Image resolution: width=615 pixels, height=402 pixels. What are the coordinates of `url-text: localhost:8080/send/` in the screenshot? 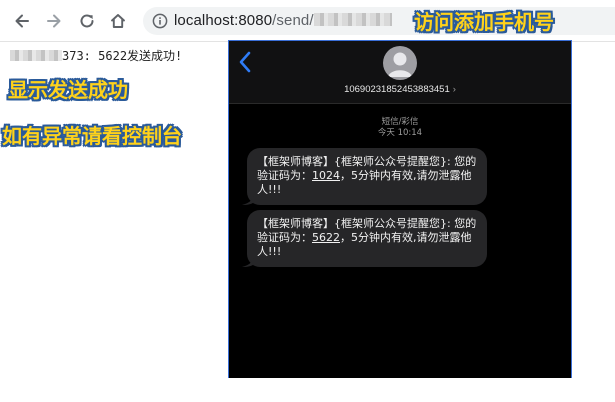 It's located at (283, 20).